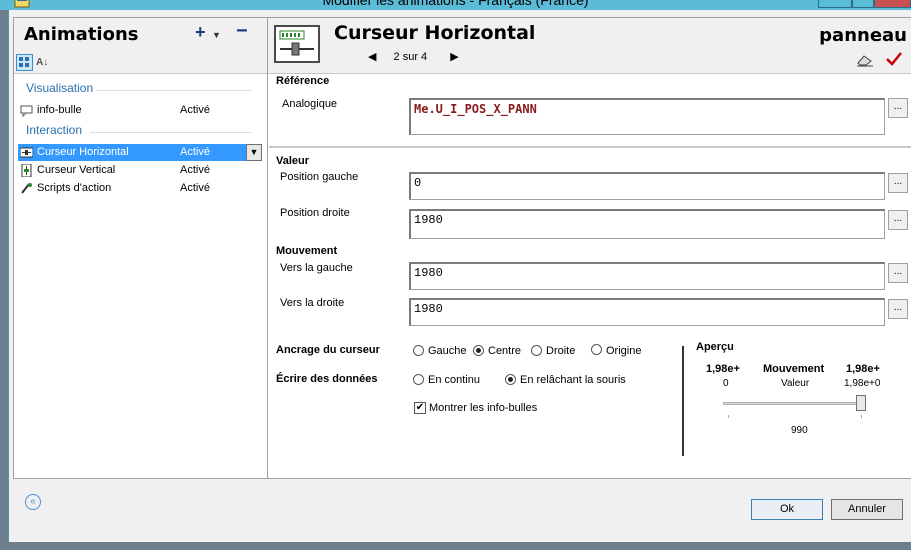  I want to click on collapse-left-icon: «, so click(33, 502).